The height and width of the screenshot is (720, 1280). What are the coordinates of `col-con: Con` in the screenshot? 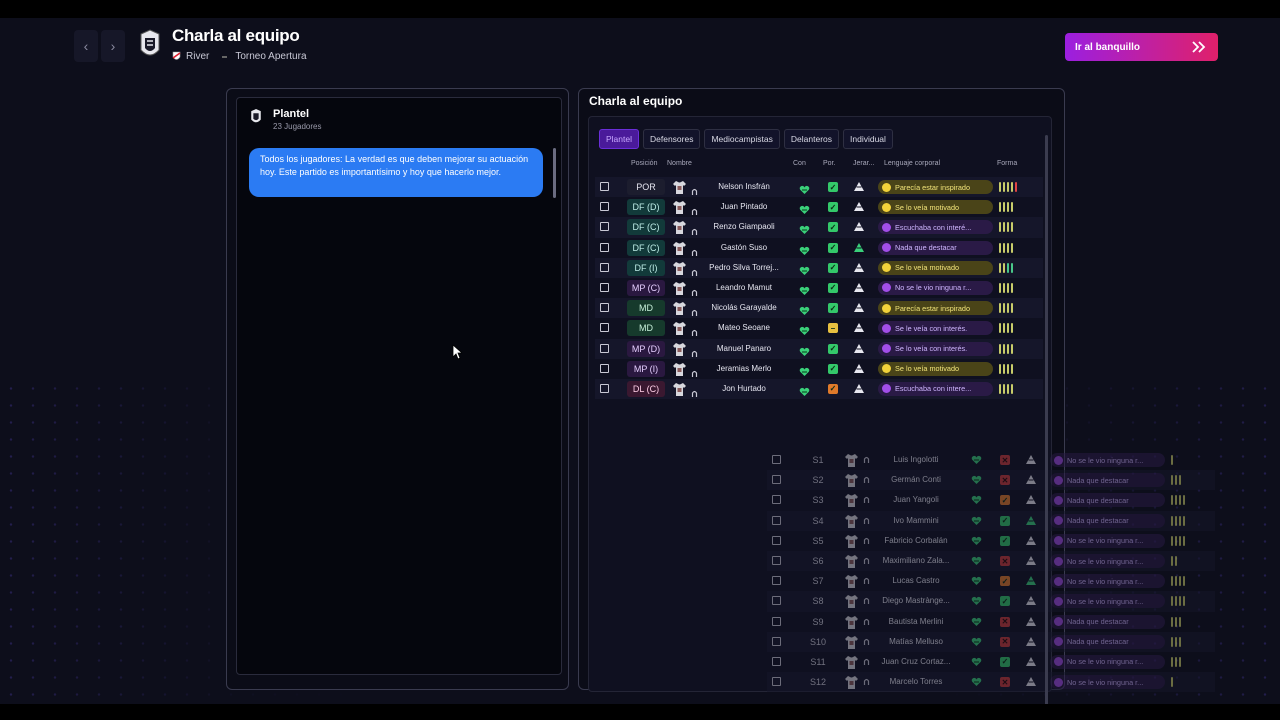 It's located at (799, 163).